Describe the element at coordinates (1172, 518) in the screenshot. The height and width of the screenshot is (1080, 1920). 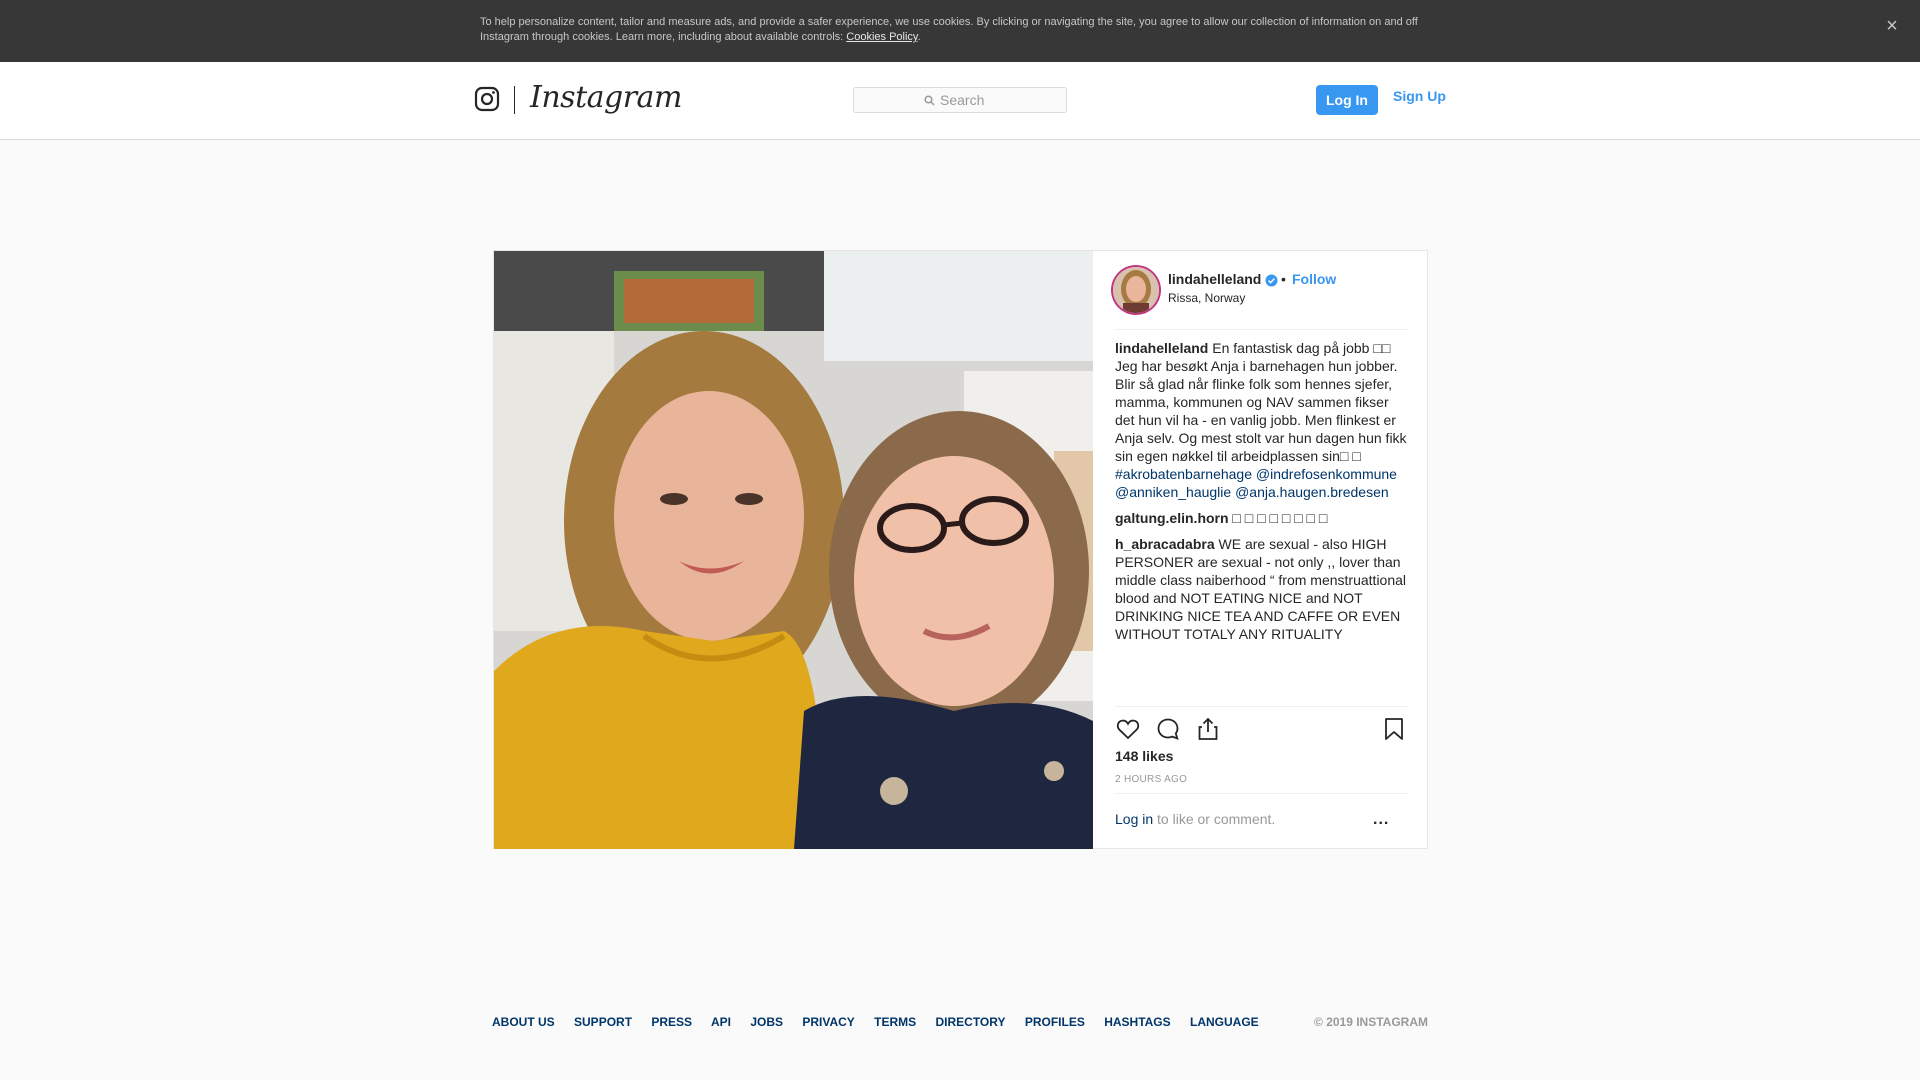
I see `comment-username: galtung.elin.horn` at that location.